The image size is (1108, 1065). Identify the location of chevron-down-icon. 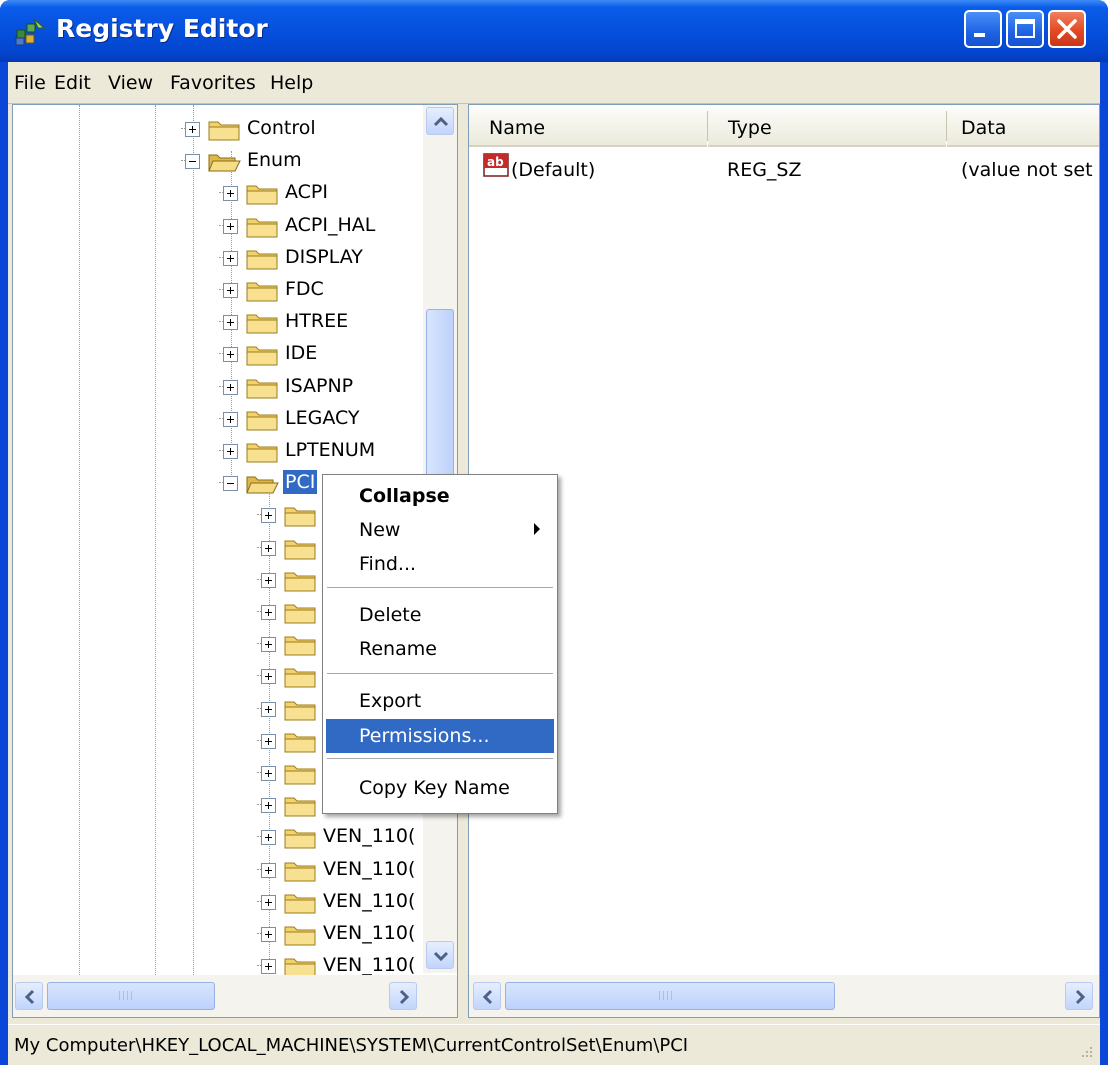
(441, 956).